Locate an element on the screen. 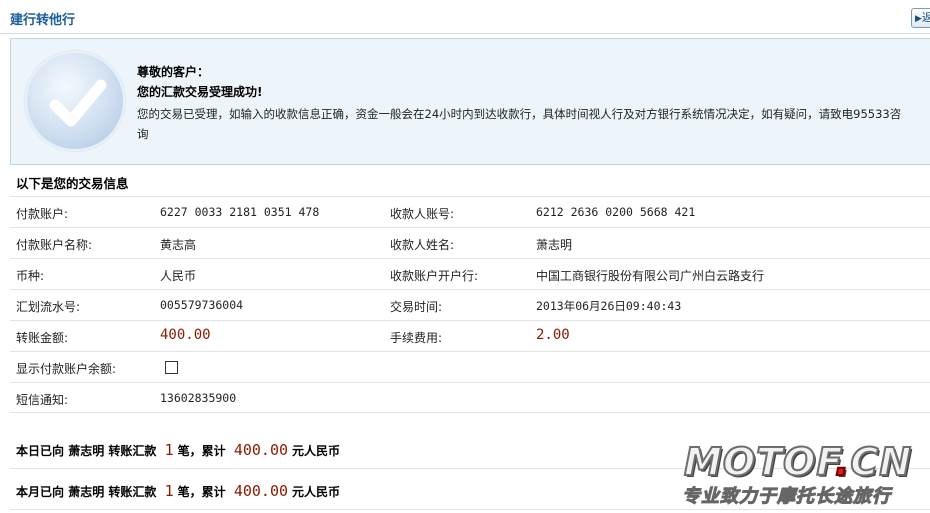 The image size is (930, 513). table-row: 转账金额: 400.00 手续费用: 2.00 is located at coordinates (470, 335).